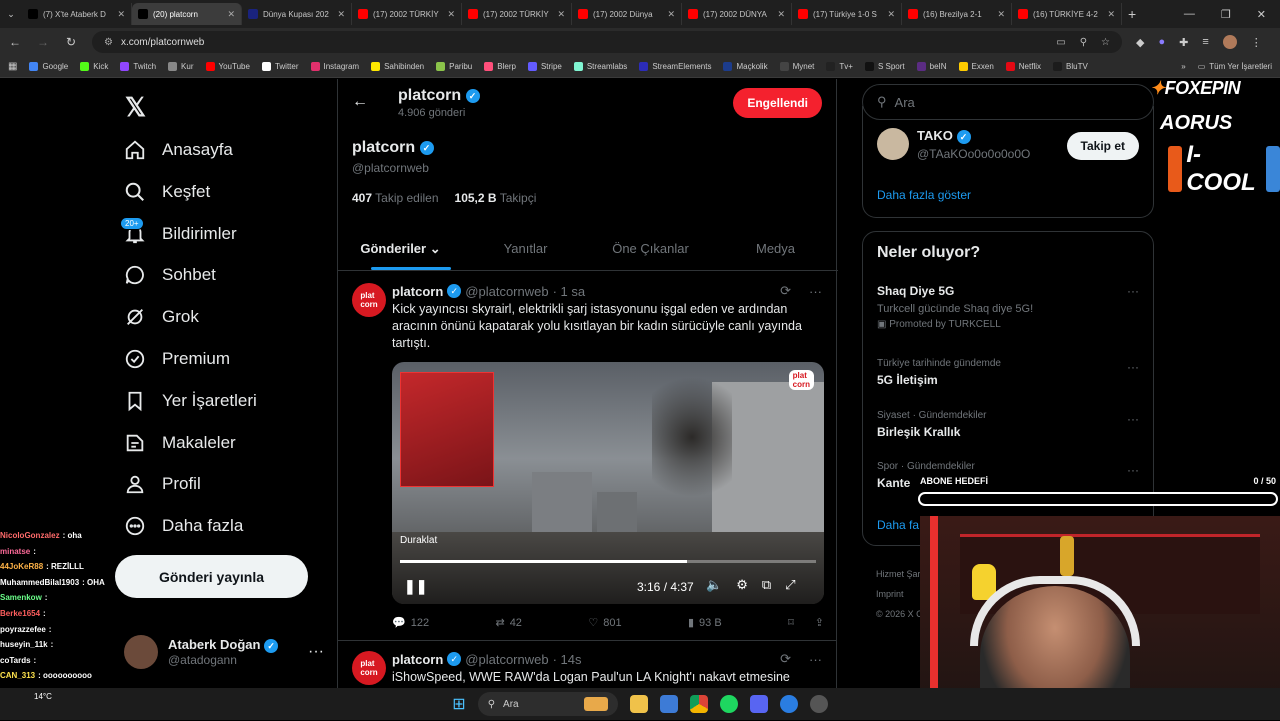 The width and height of the screenshot is (1280, 721). Describe the element at coordinates (675, 66) in the screenshot. I see `bookmark-item: StreamElements` at that location.